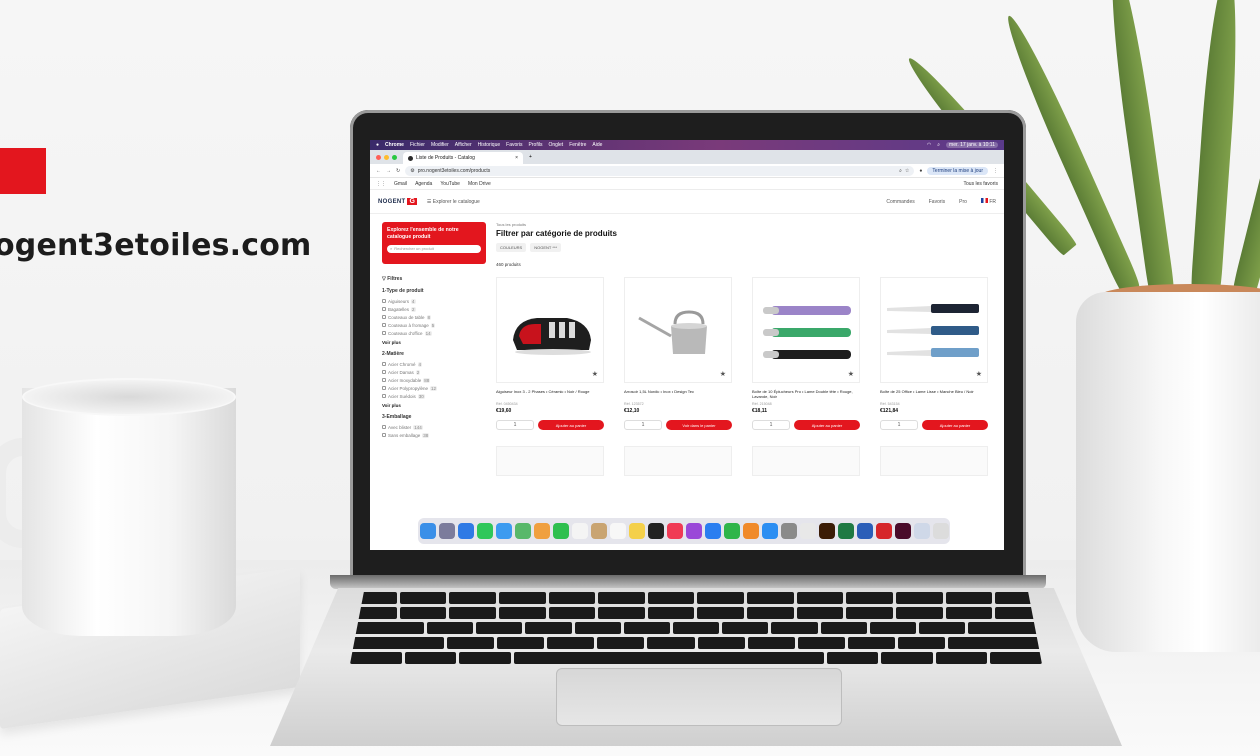 The width and height of the screenshot is (1260, 756). I want to click on messages-icon, so click(484, 531).